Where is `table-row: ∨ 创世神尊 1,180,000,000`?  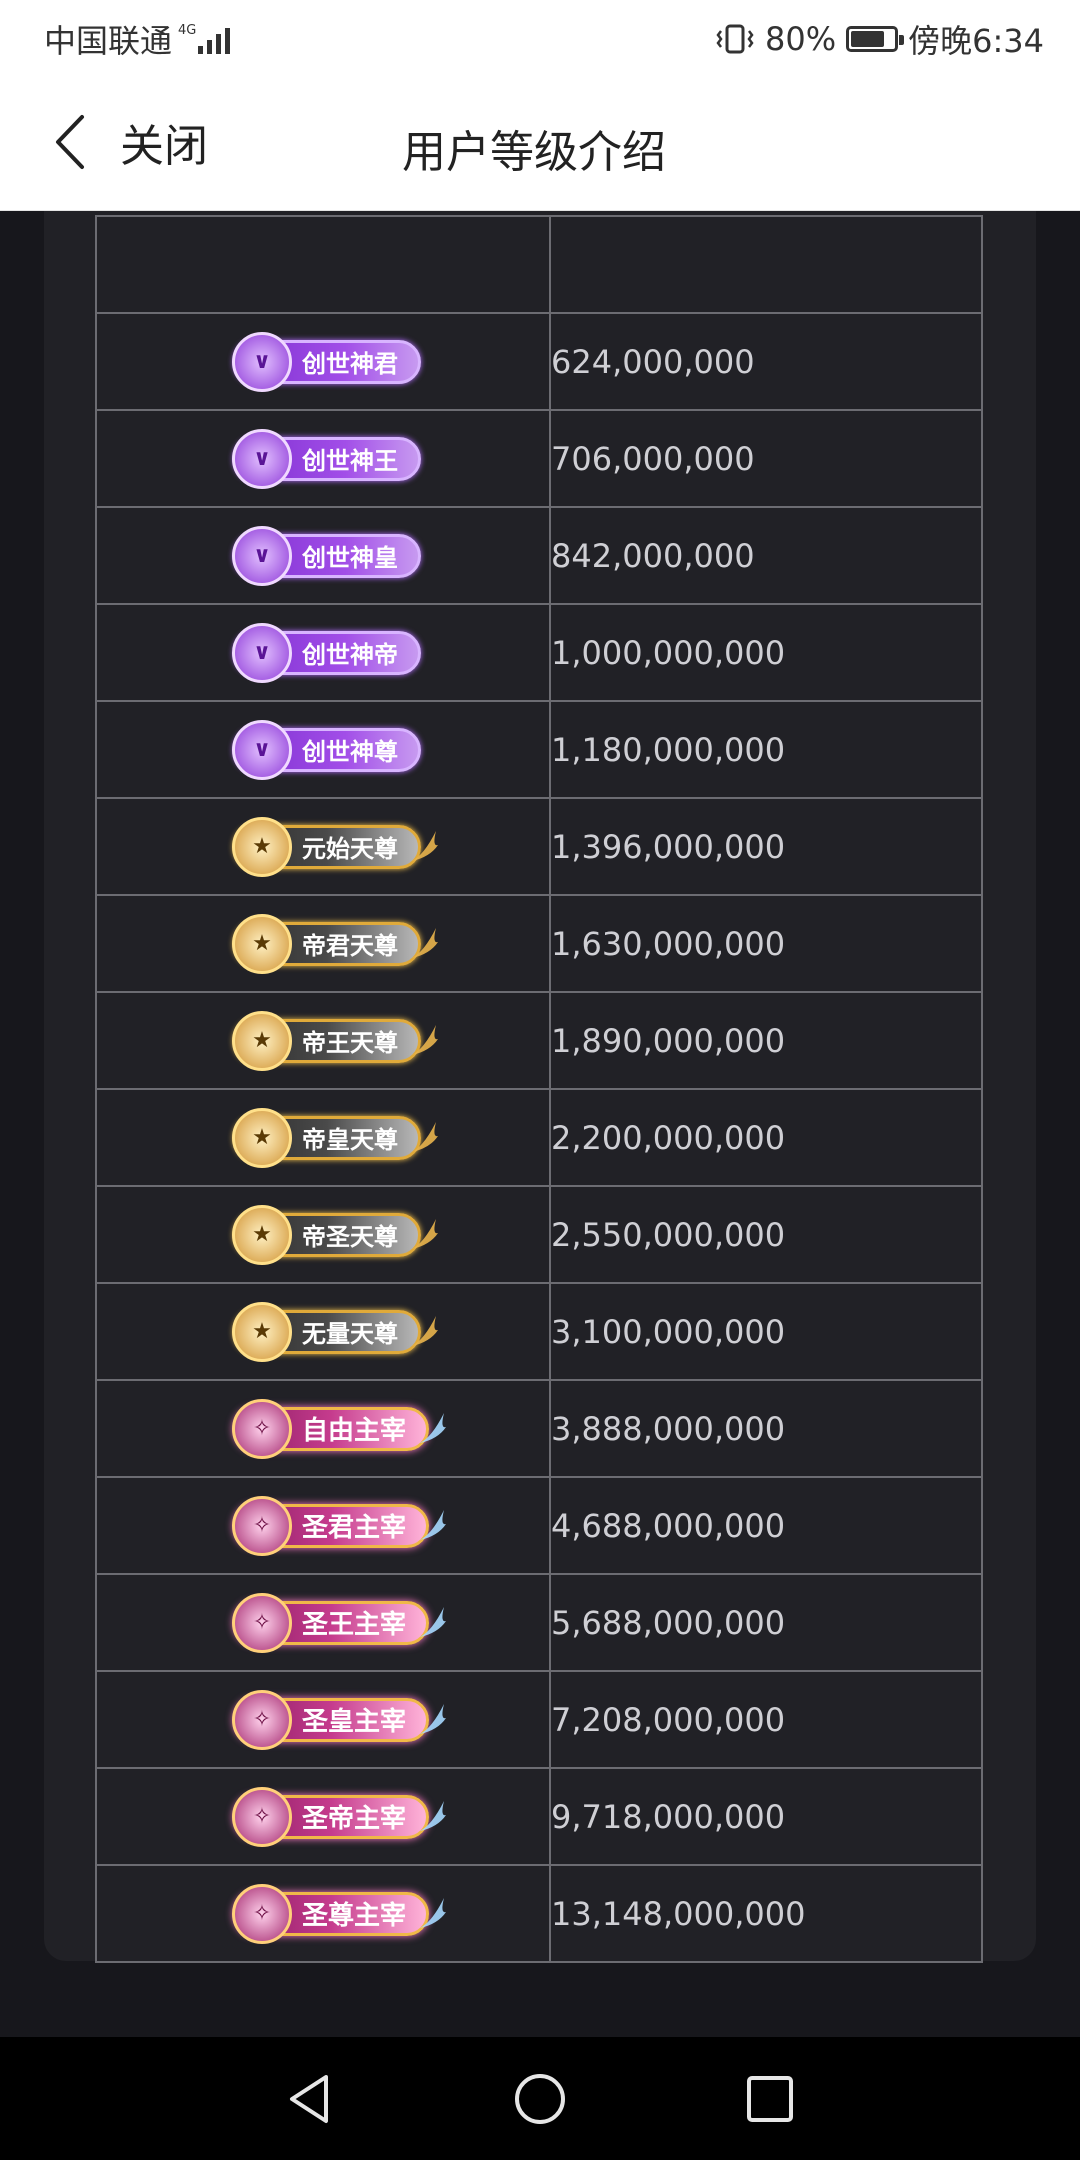
table-row: ∨ 创世神尊 1,180,000,000 is located at coordinates (539, 749).